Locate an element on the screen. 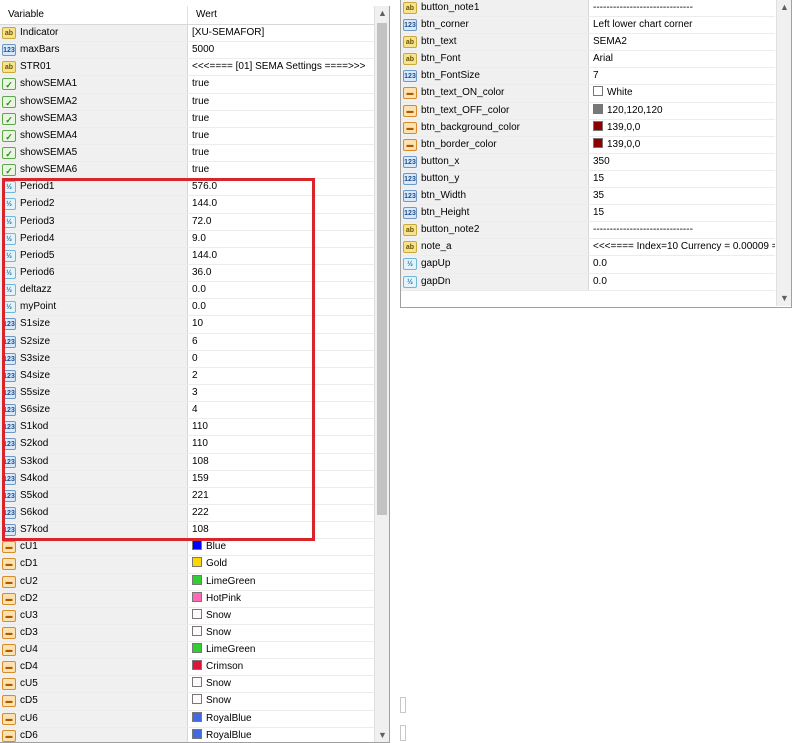 The width and height of the screenshot is (800, 743). table-row: ▬ cU3 Snow is located at coordinates (187, 616).